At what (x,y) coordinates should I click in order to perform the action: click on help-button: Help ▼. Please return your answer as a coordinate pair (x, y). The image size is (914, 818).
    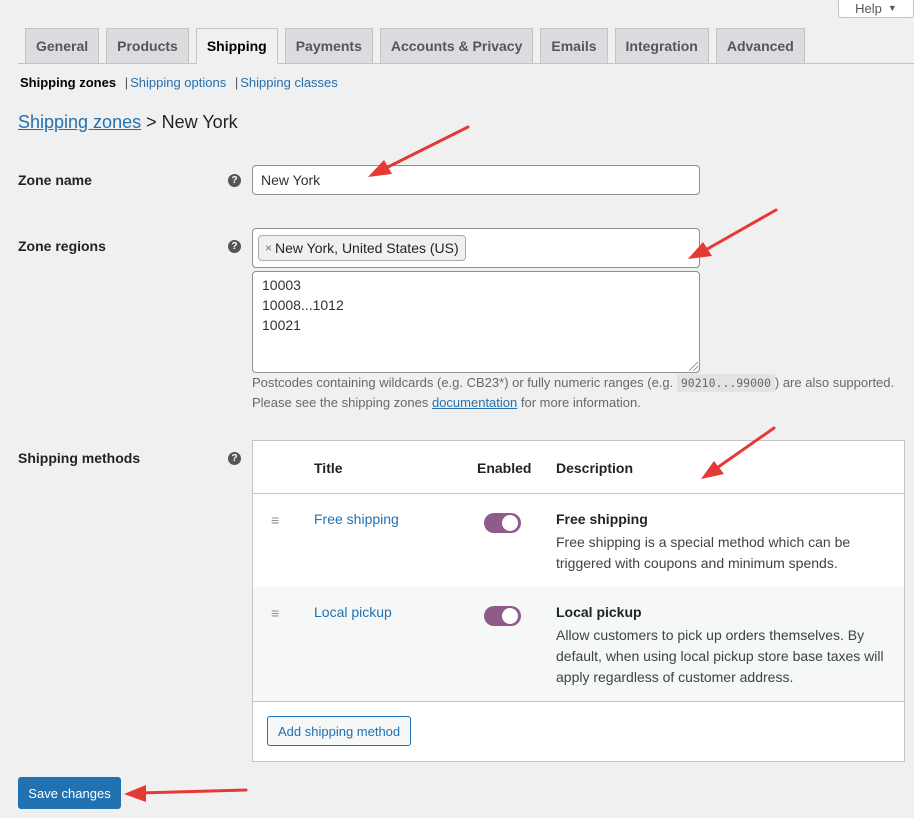
    Looking at the image, I should click on (876, 9).